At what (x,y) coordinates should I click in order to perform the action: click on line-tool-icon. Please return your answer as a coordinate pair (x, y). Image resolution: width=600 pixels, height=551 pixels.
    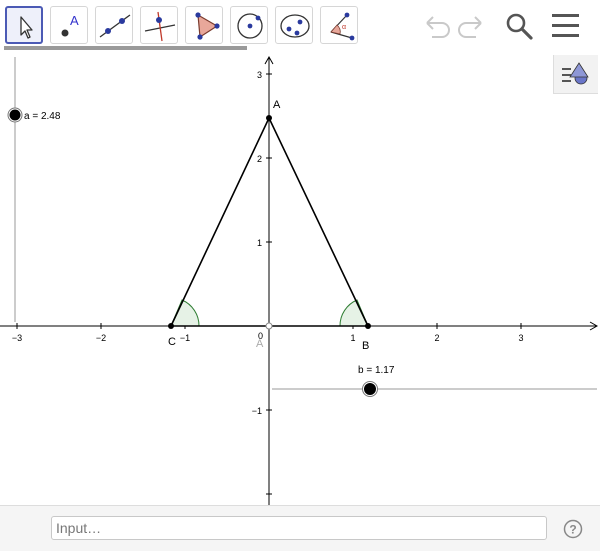
    Looking at the image, I should click on (115, 26).